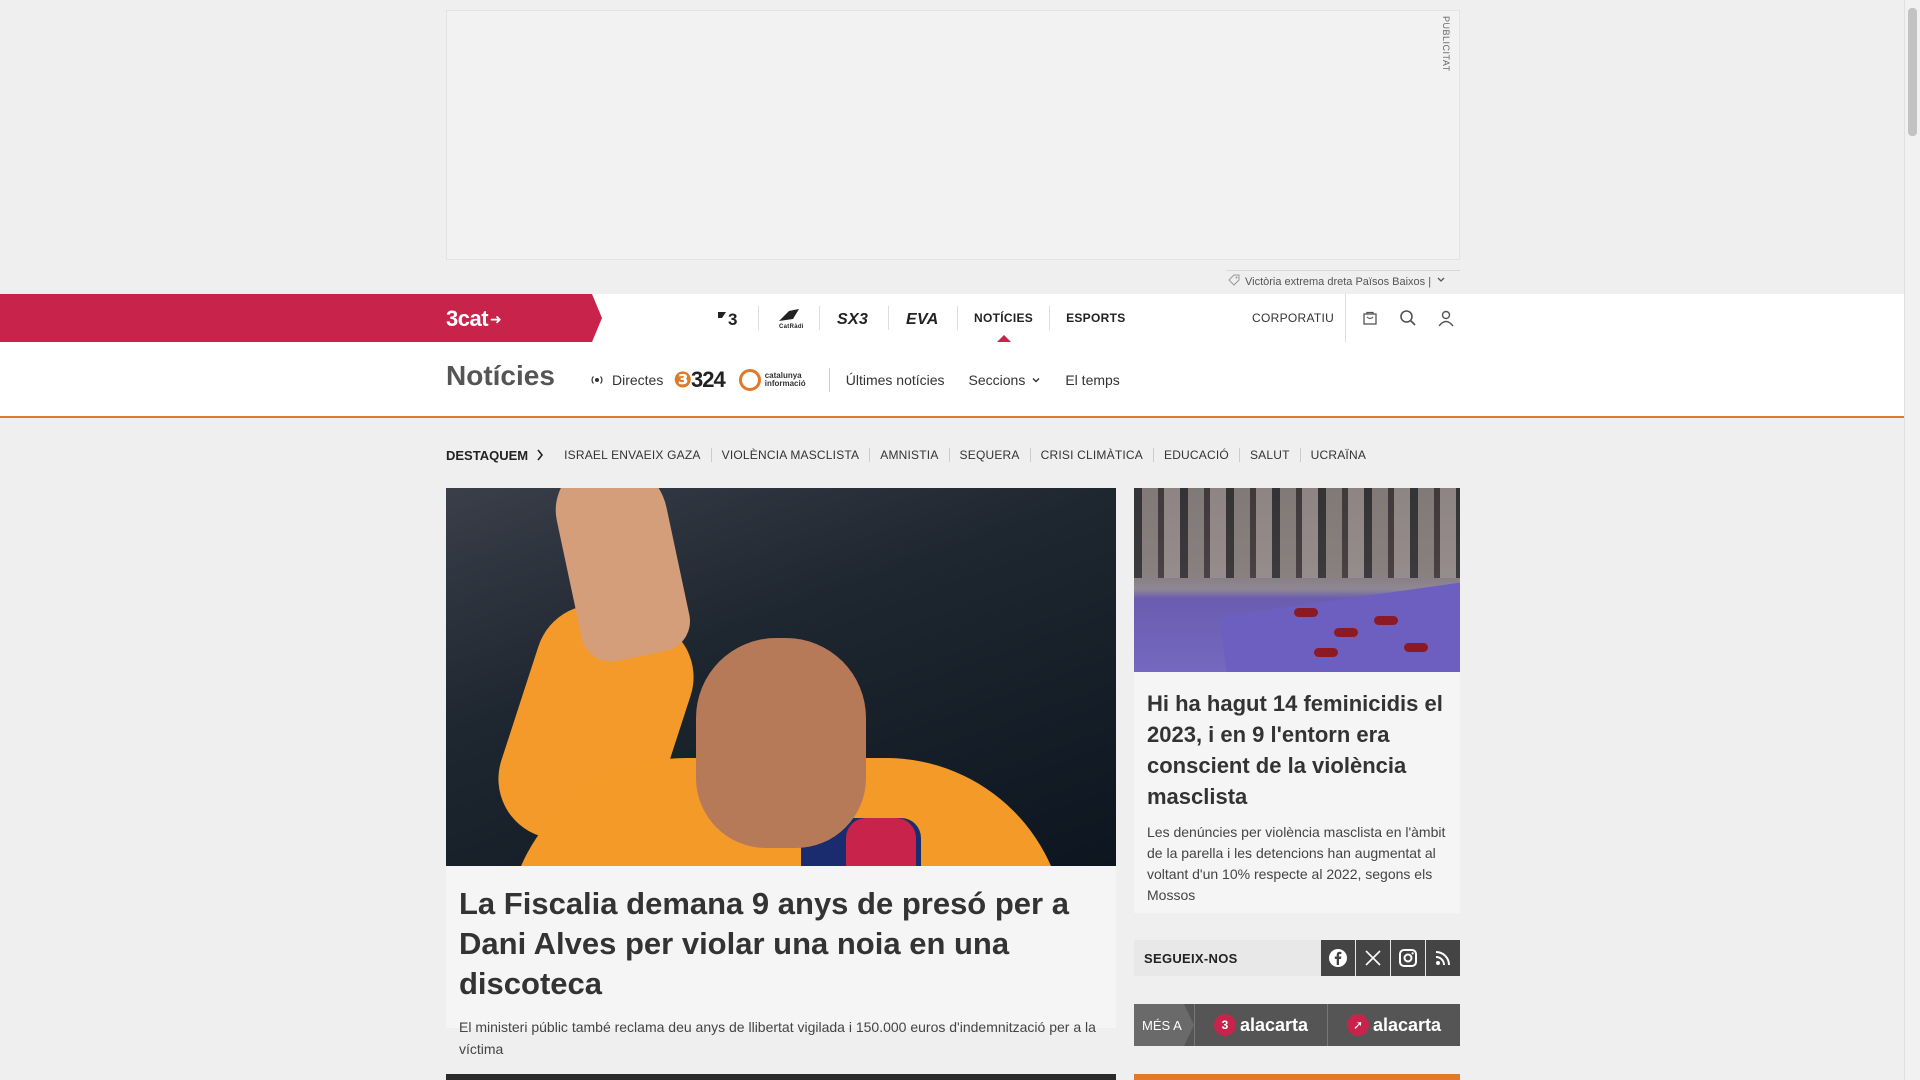  I want to click on tag-amnistia: AMNISTIA, so click(910, 455).